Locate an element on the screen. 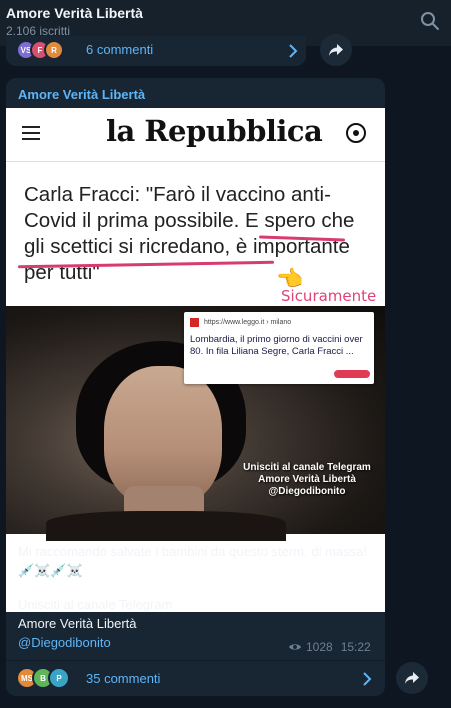  previous-post-comments-bar: VS F R 6 commenti is located at coordinates (156, 51).